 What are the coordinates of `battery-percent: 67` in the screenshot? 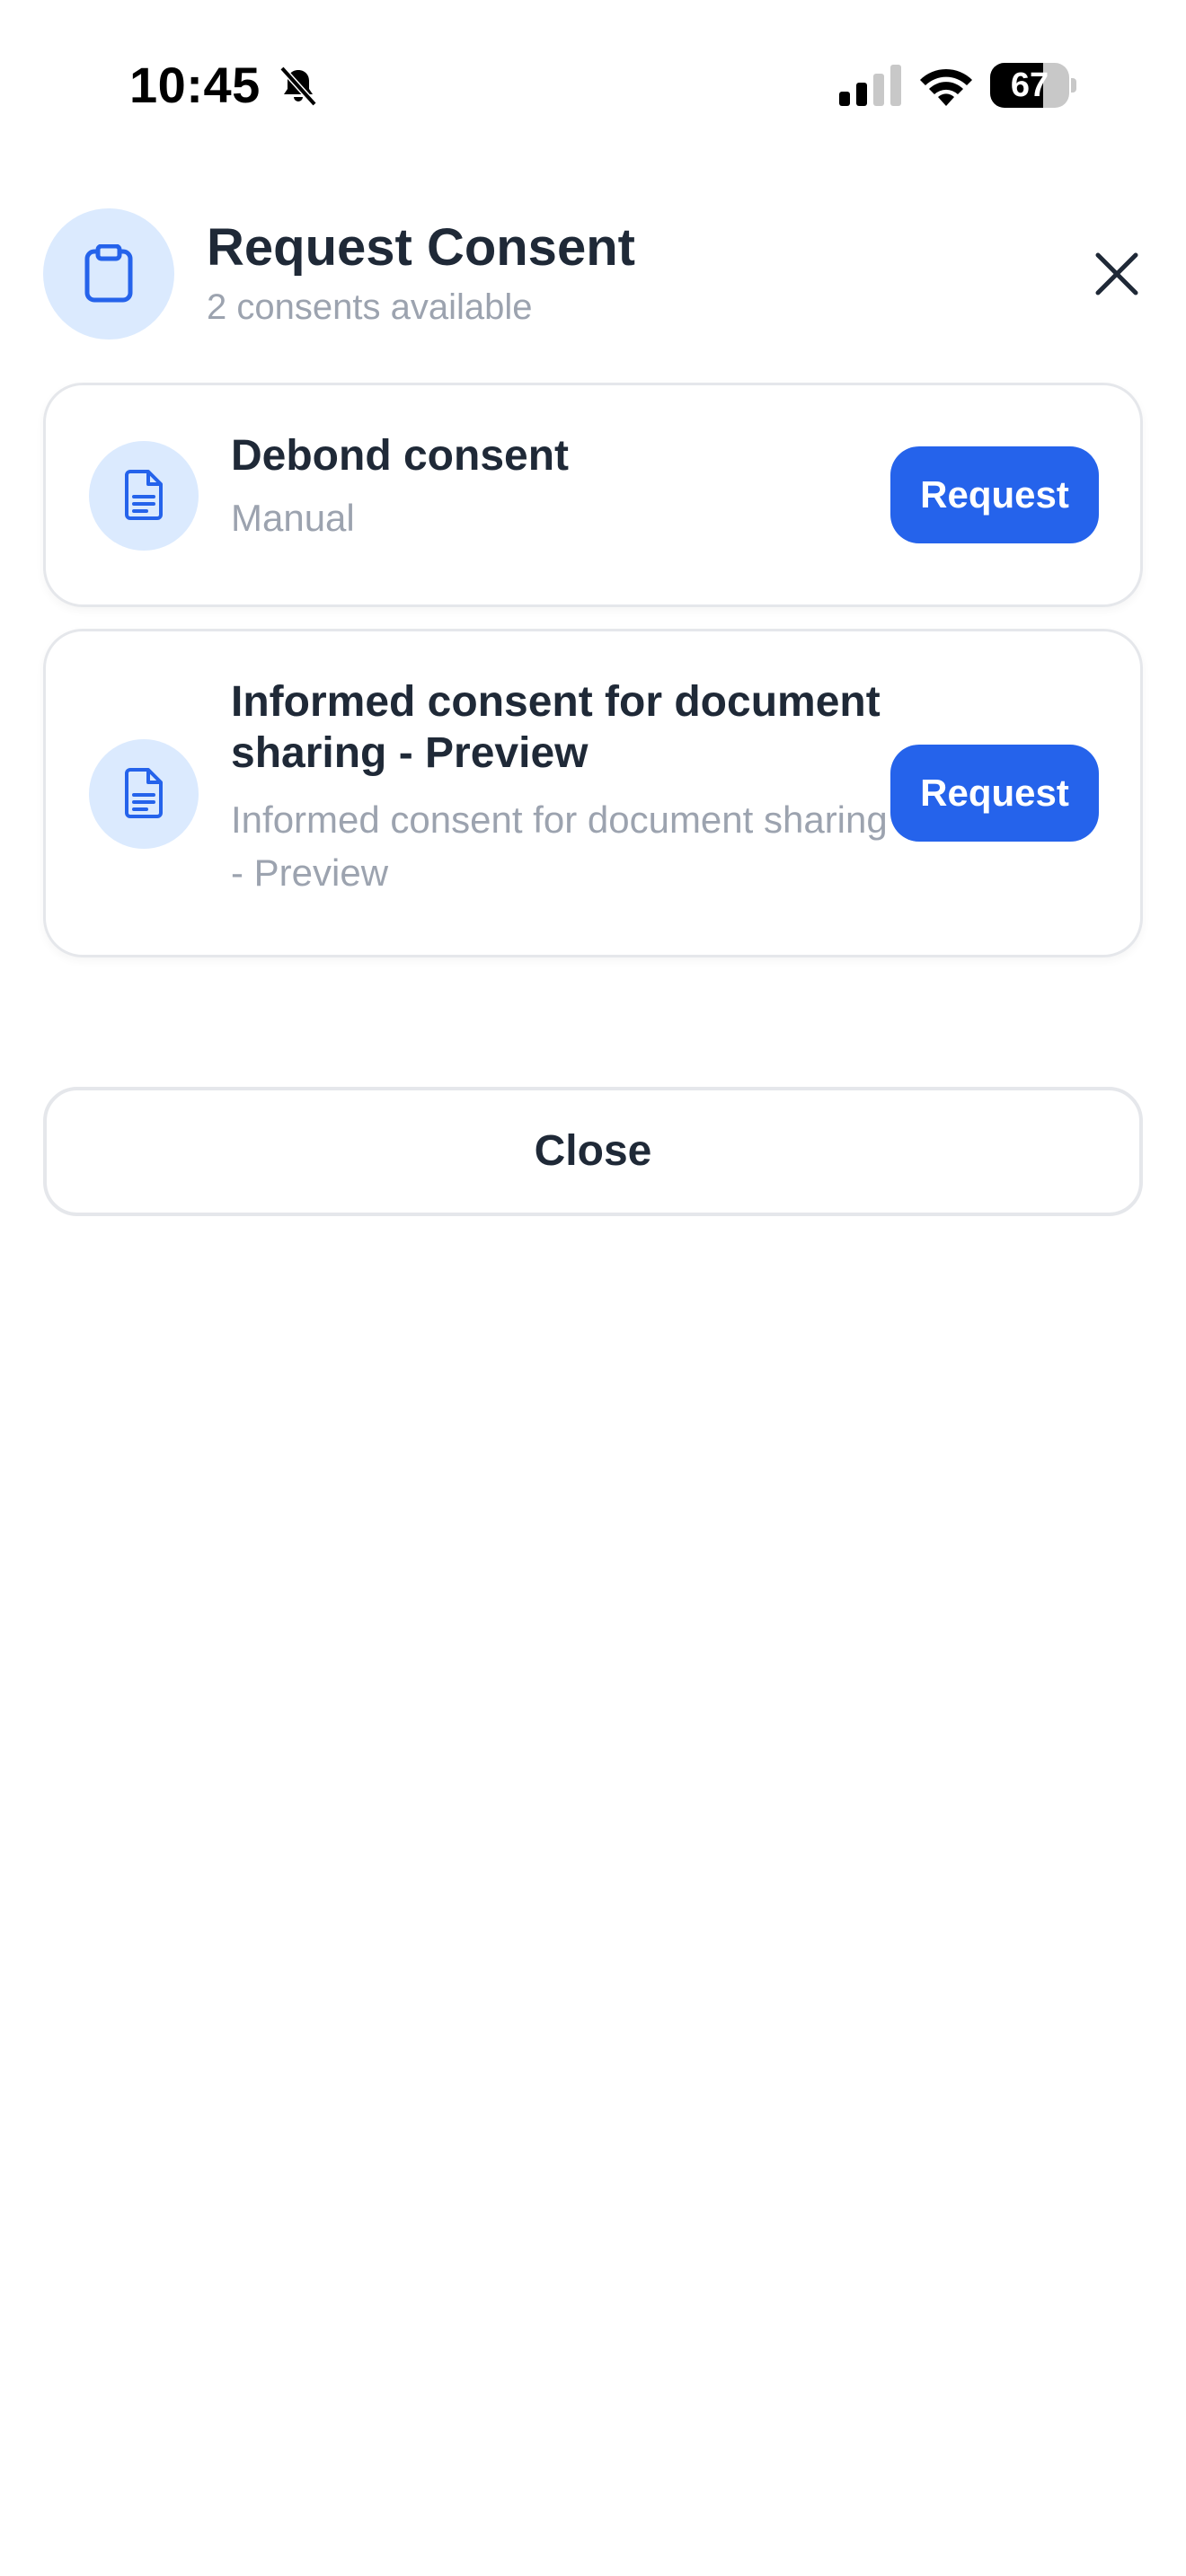 It's located at (1029, 85).